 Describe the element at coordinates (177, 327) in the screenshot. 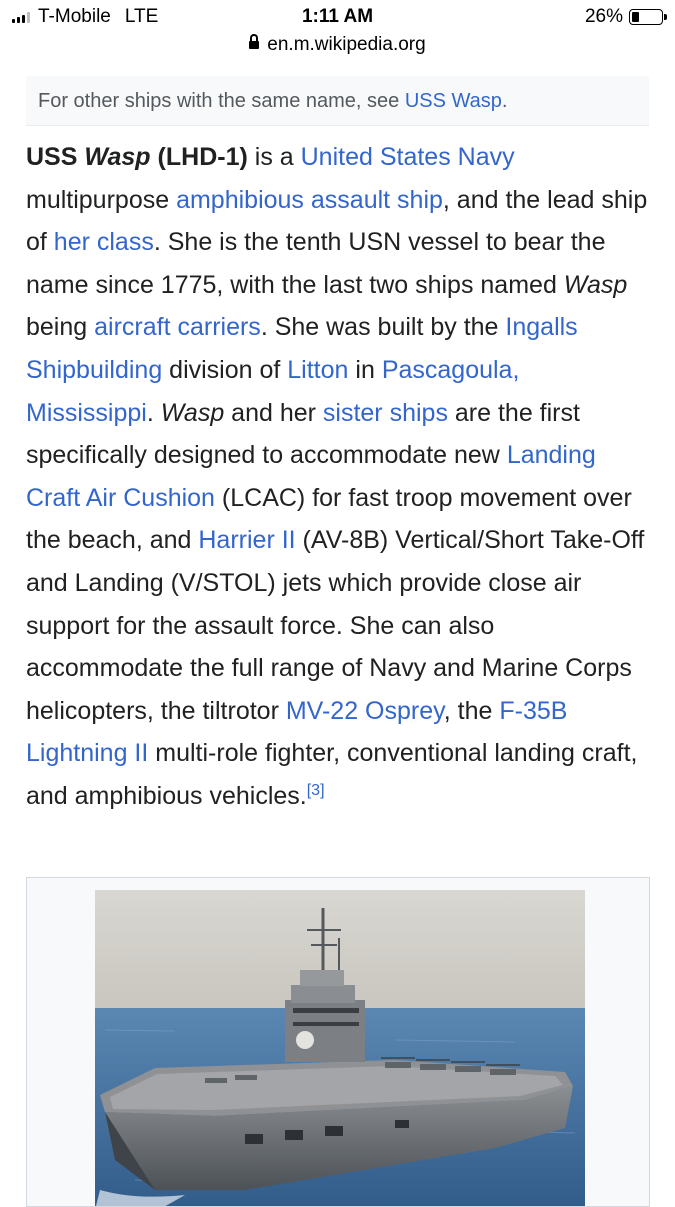

I see `link-aircraft-carriers: aircraft carriers` at that location.